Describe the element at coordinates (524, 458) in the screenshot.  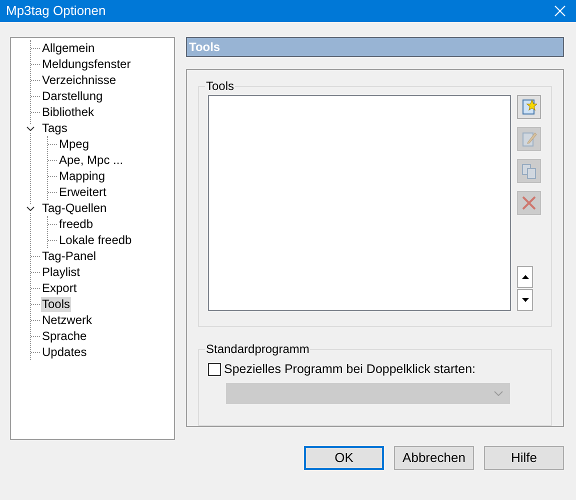
I see `dialog-button: Hilfe` at that location.